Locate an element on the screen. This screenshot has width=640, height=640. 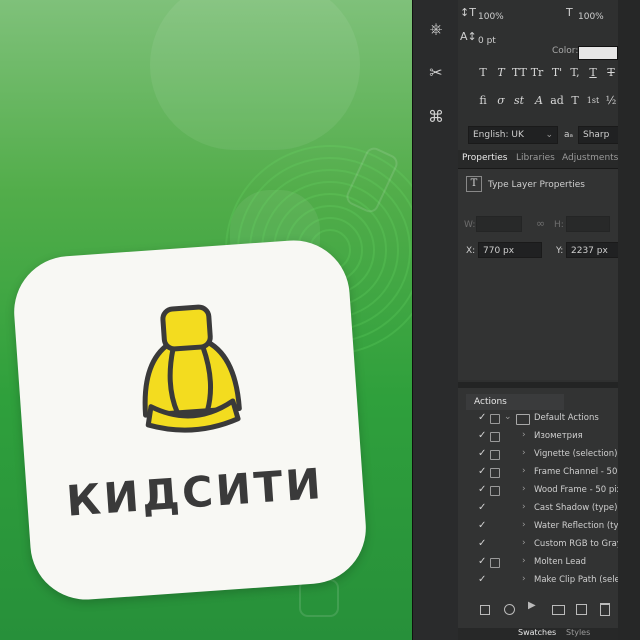
properties-panel is located at coordinates (540, 274).